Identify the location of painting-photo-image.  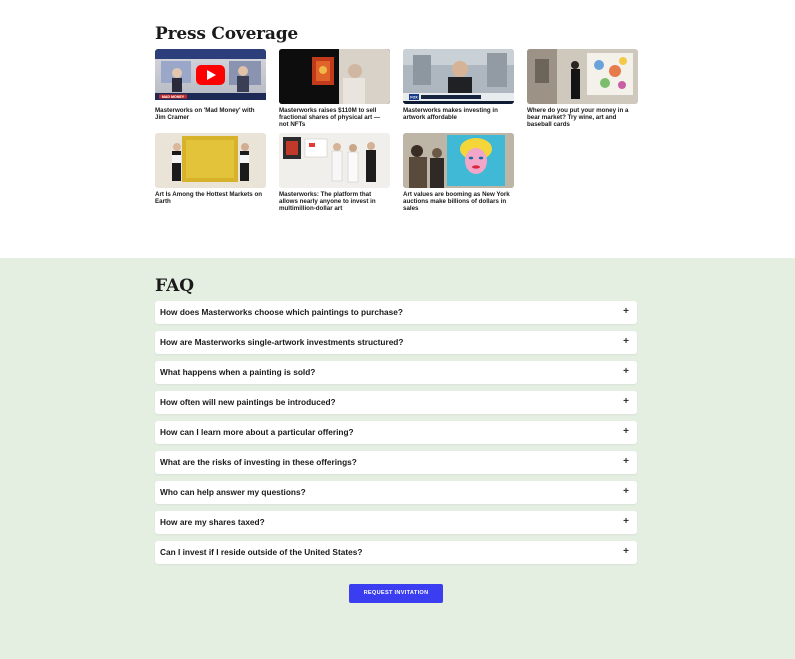
(334, 76).